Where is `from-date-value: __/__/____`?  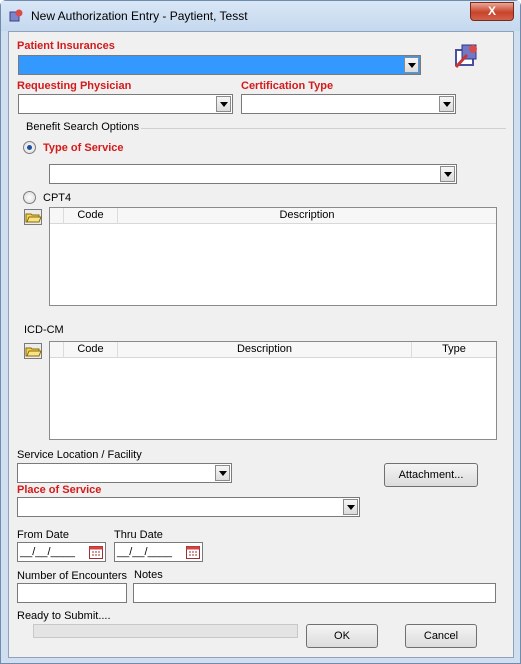 from-date-value: __/__/____ is located at coordinates (48, 552).